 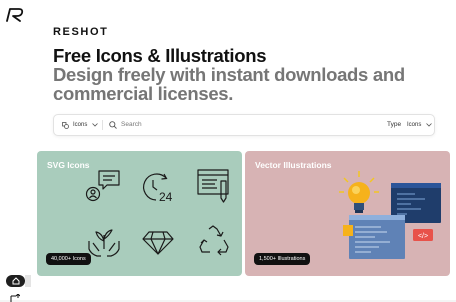 What do you see at coordinates (65, 125) in the screenshot?
I see `category-icon` at bounding box center [65, 125].